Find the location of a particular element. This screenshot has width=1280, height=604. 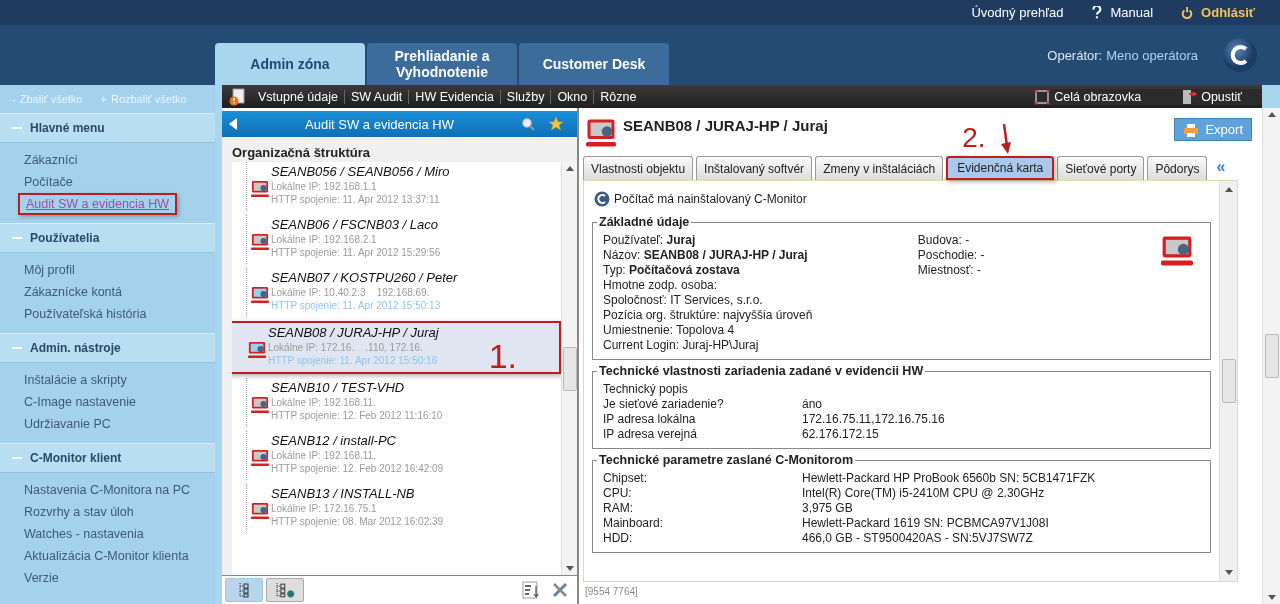

group-title: Technické vlastnosti zariadenia zadané v evidencii HW is located at coordinates (761, 371).